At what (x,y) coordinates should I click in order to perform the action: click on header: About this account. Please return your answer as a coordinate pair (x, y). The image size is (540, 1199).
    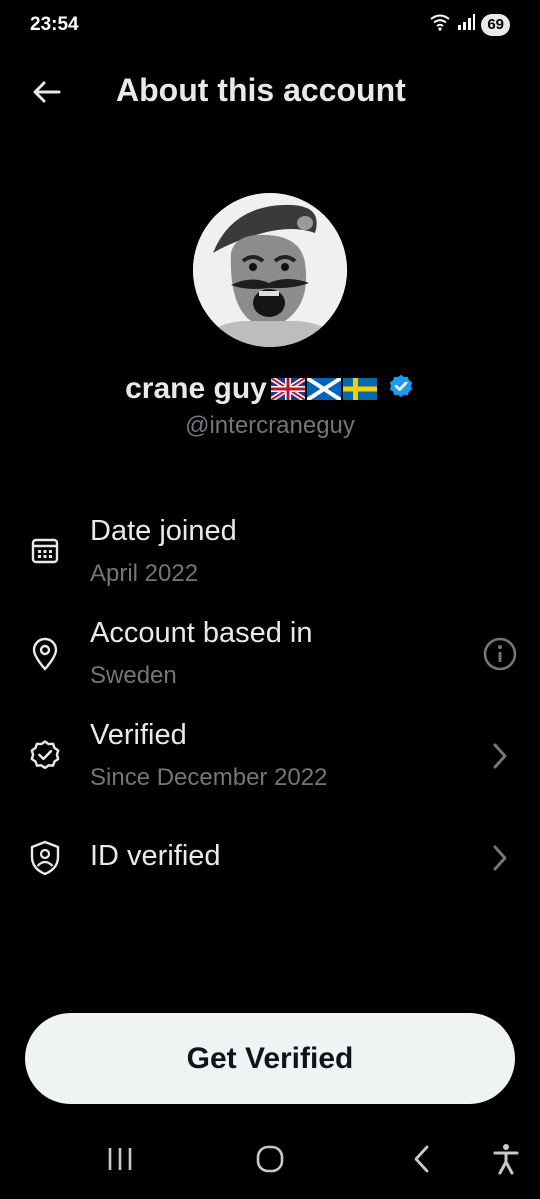
    Looking at the image, I should click on (270, 92).